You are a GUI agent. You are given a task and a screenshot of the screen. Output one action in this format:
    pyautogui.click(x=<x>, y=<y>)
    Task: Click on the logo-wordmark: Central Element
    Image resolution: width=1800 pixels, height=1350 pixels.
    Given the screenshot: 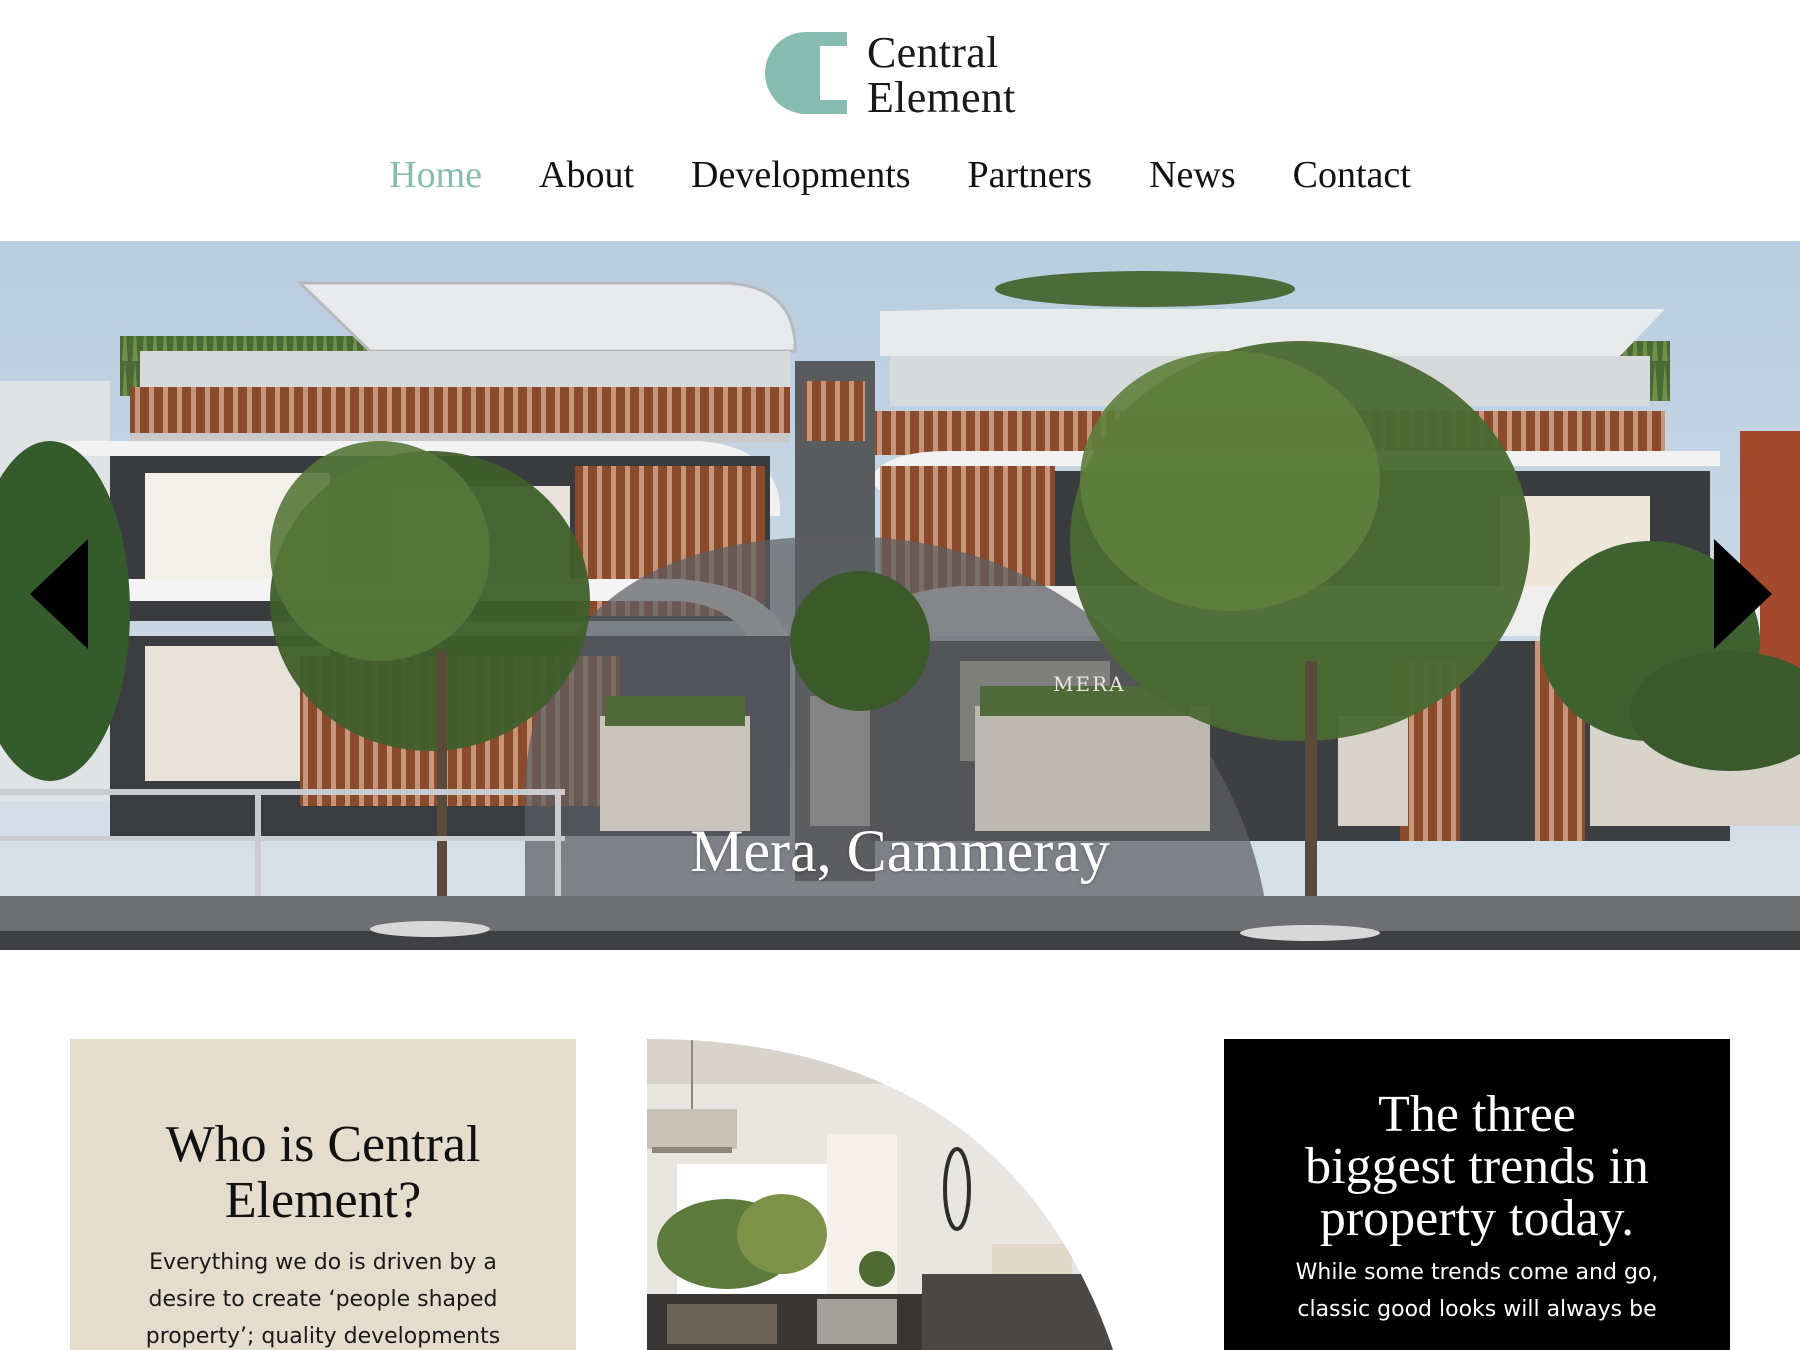 What is the action you would take?
    pyautogui.click(x=941, y=75)
    